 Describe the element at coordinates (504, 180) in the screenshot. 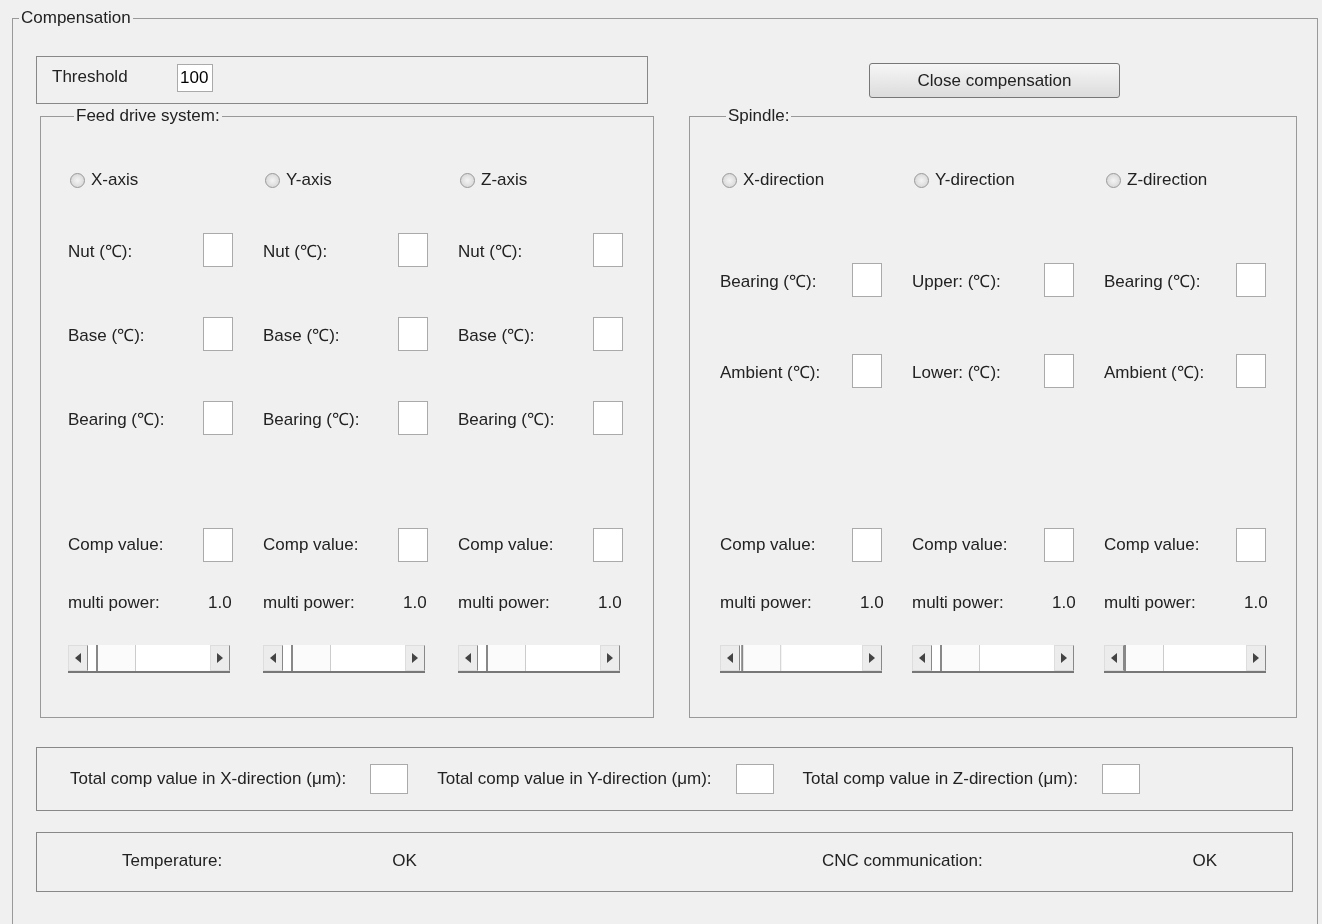

I see `radio-label: Z-axis` at that location.